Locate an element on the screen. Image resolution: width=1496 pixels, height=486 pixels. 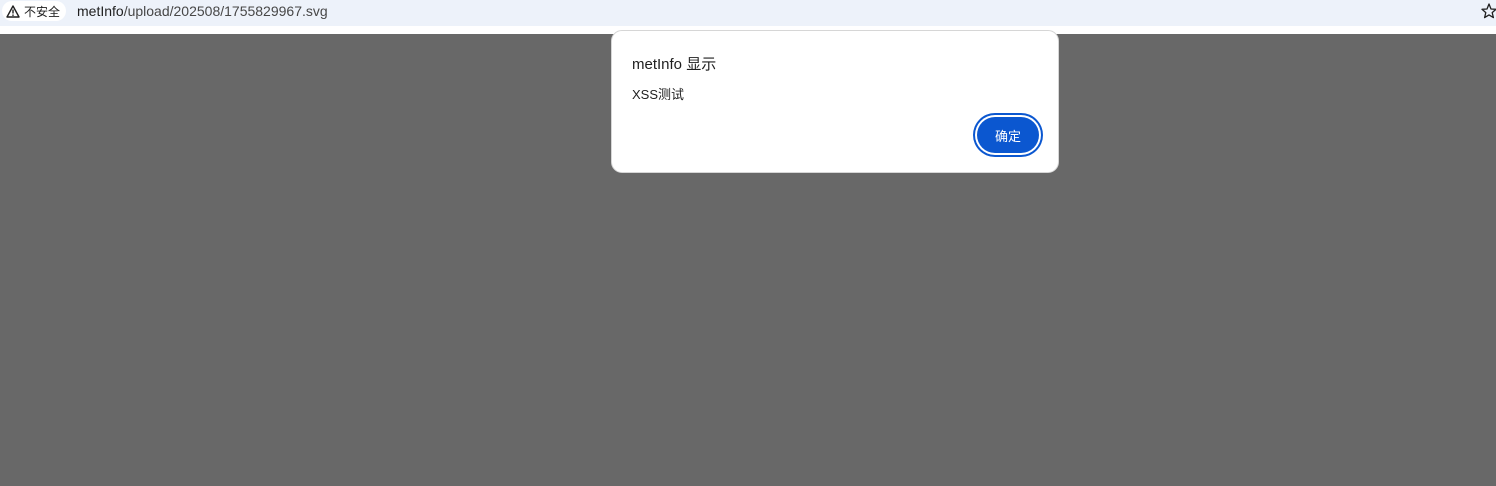
warning-icon is located at coordinates (13, 11).